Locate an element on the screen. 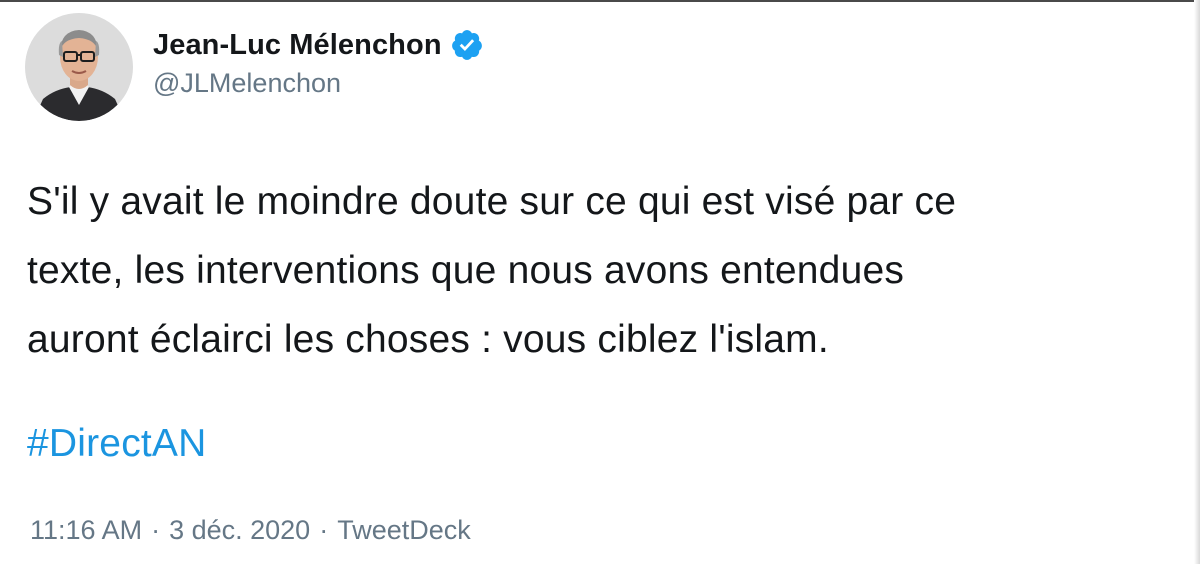 This screenshot has height=564, width=1200. profile-photo-icon is located at coordinates (79, 67).